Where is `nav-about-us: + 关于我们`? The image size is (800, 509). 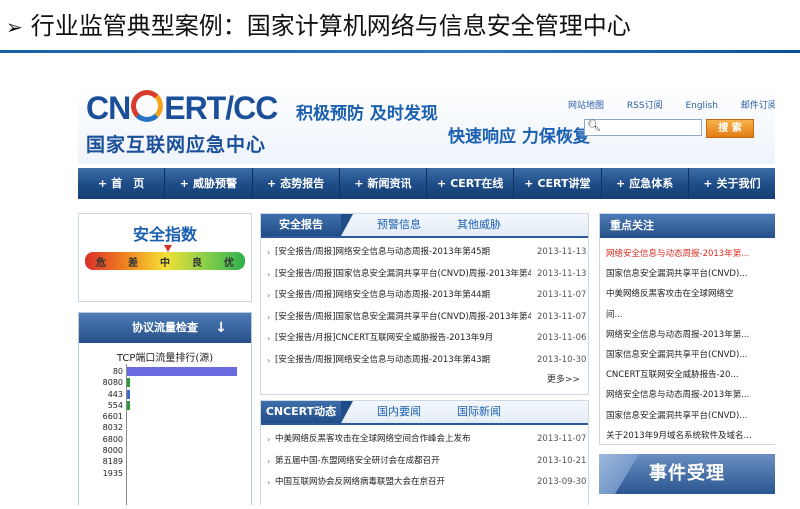
nav-about-us: + 关于我们 is located at coordinates (732, 183).